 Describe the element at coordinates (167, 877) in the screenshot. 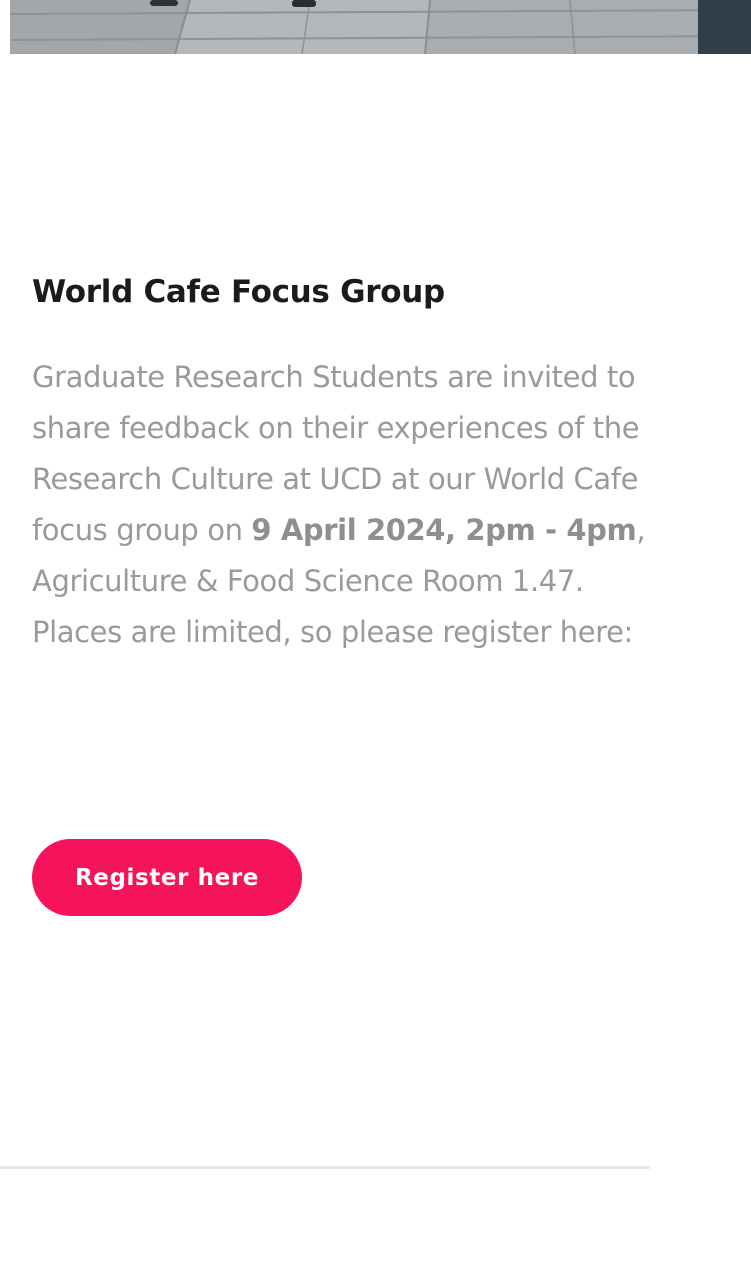

I see `register-button: Register here` at that location.